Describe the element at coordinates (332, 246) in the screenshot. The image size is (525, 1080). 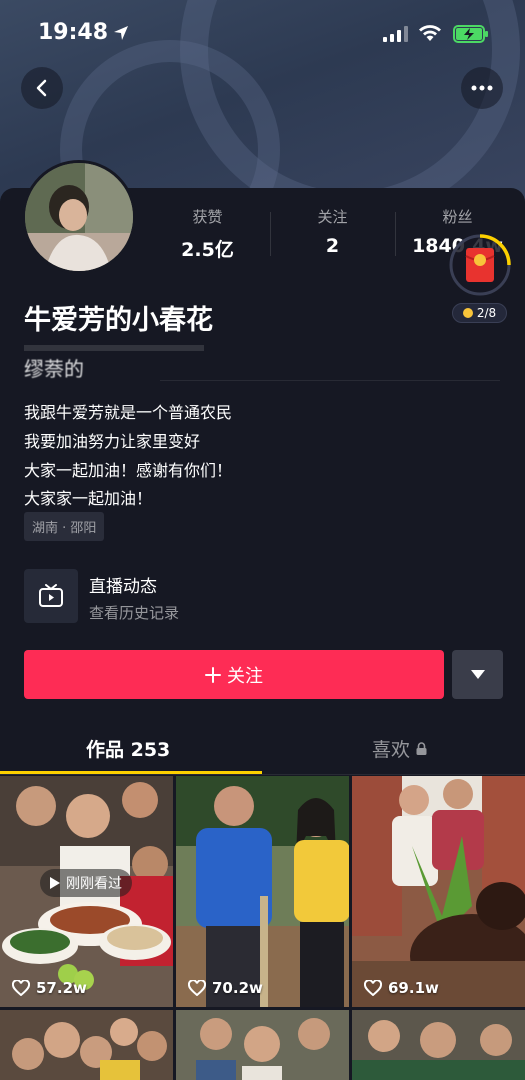
I see `stat-value: 2` at that location.